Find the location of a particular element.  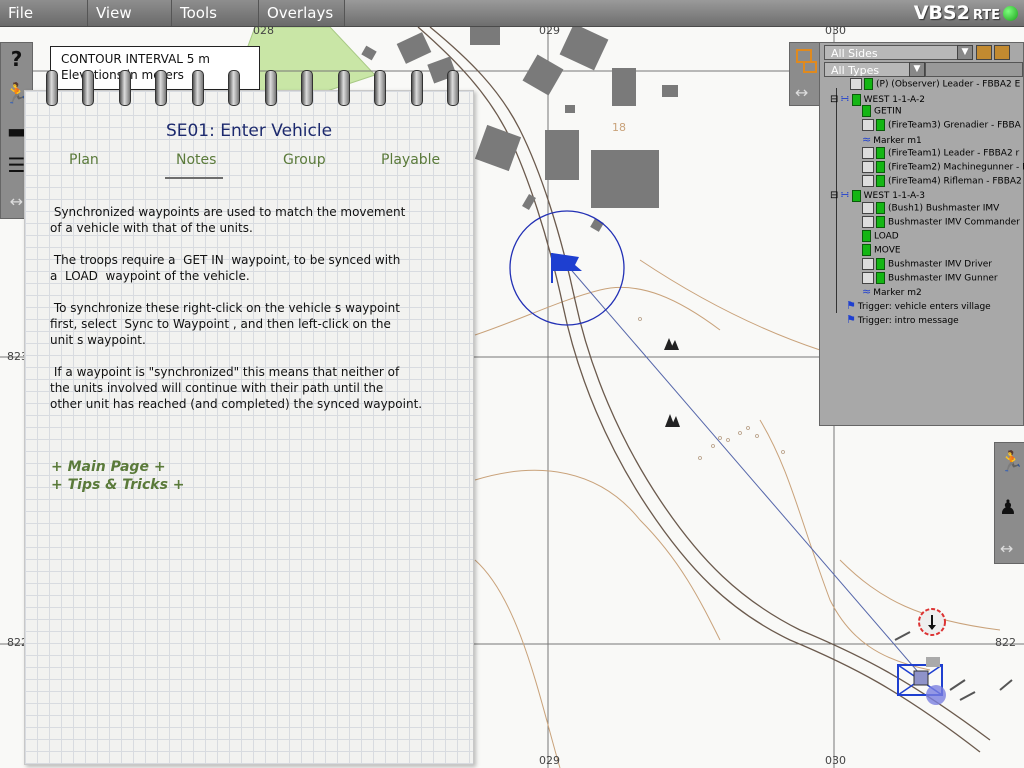

tree-item: Bushmaster IMV Commander is located at coordinates (941, 222).